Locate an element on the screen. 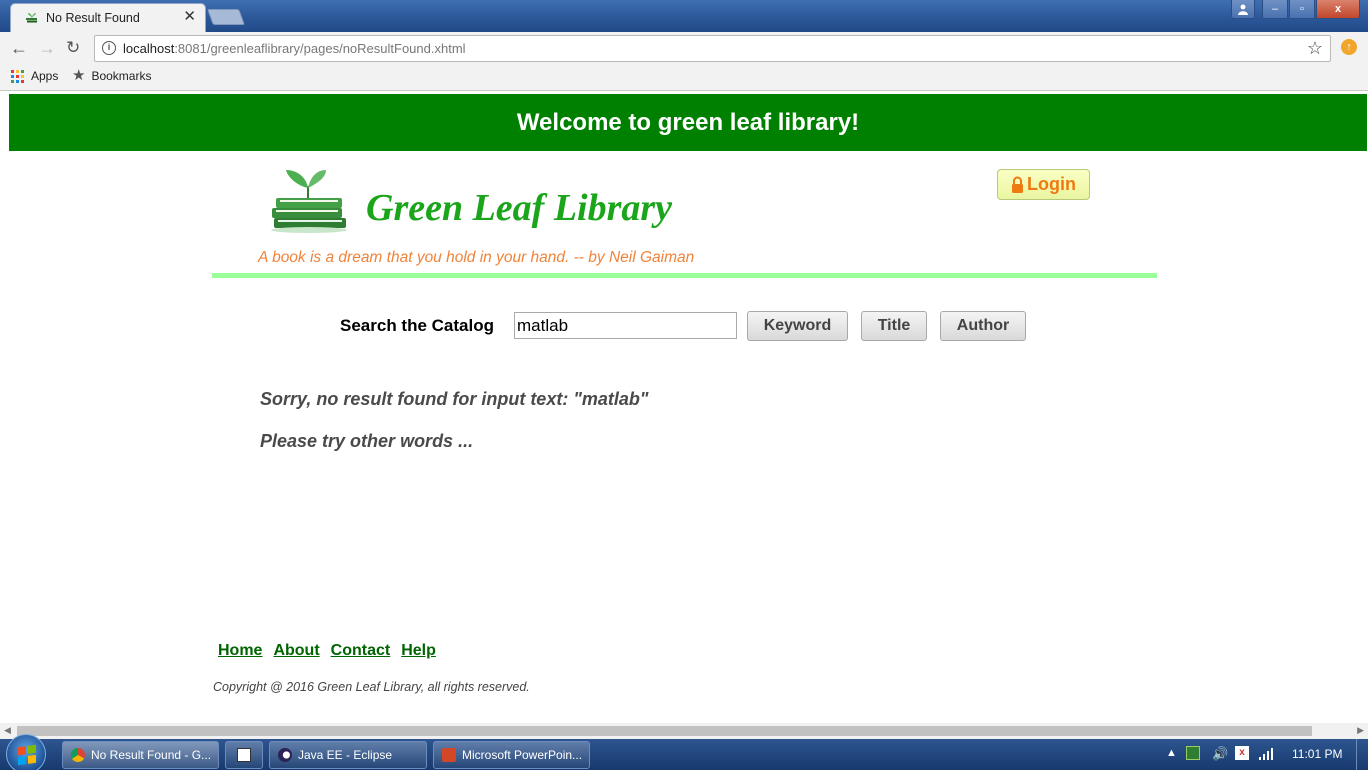 The width and height of the screenshot is (1368, 770). library-favicon-icon is located at coordinates (31, 18).